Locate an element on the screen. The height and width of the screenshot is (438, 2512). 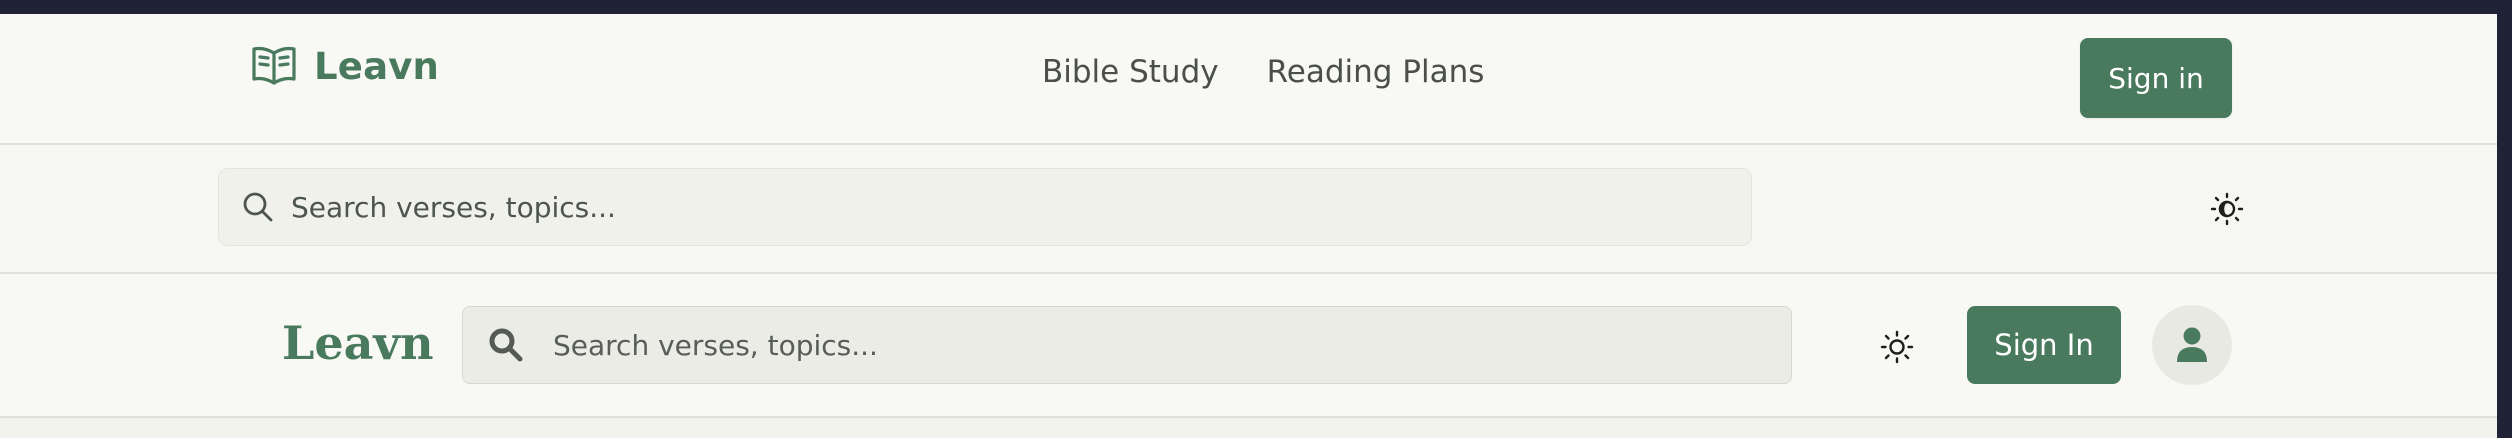
sign-in-button: Sign in is located at coordinates (2156, 78).